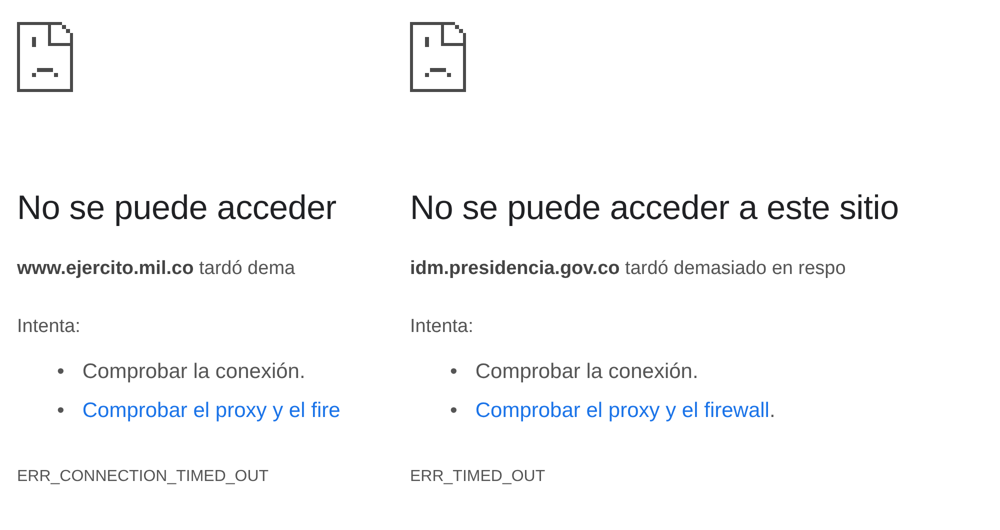 This screenshot has width=1000, height=530. I want to click on proxy-firewall-link: Comprobar el proxy y el firewall, so click(622, 410).